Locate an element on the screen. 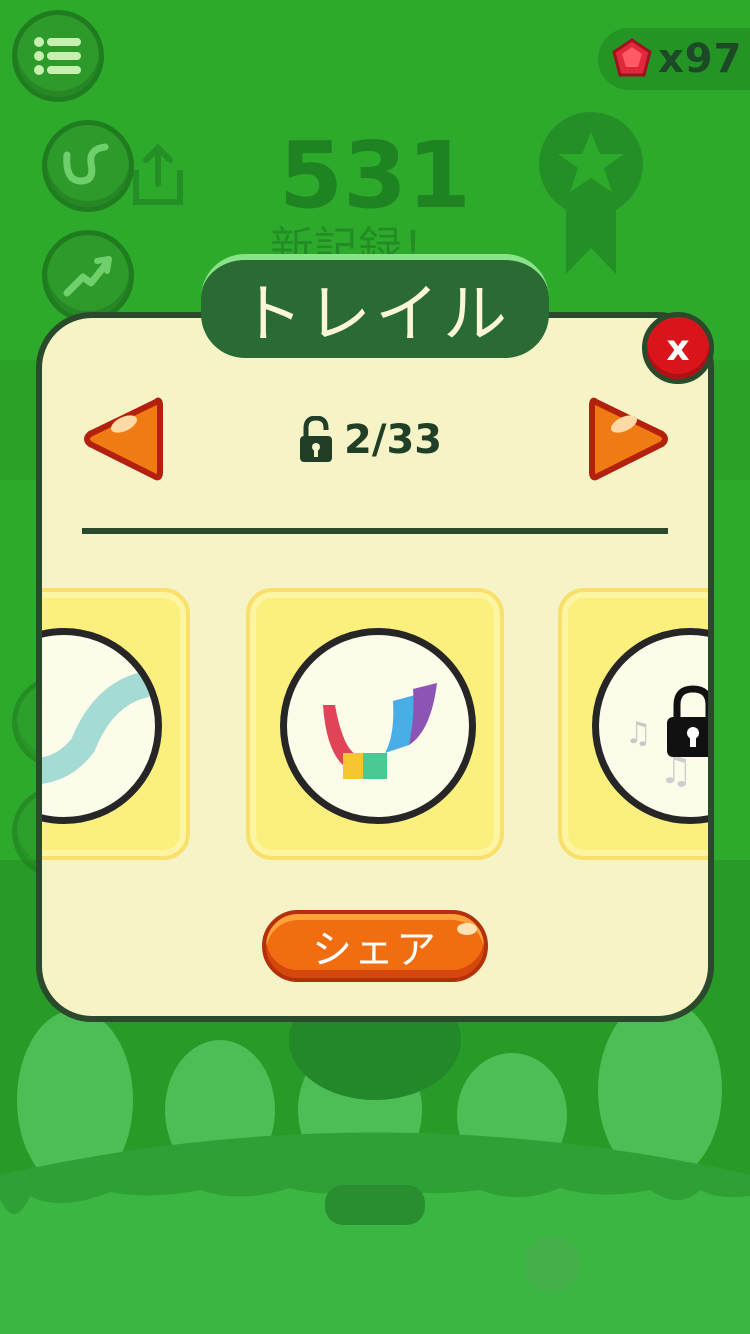 The height and width of the screenshot is (1334, 750). trail-counter: 2/33 is located at coordinates (370, 440).